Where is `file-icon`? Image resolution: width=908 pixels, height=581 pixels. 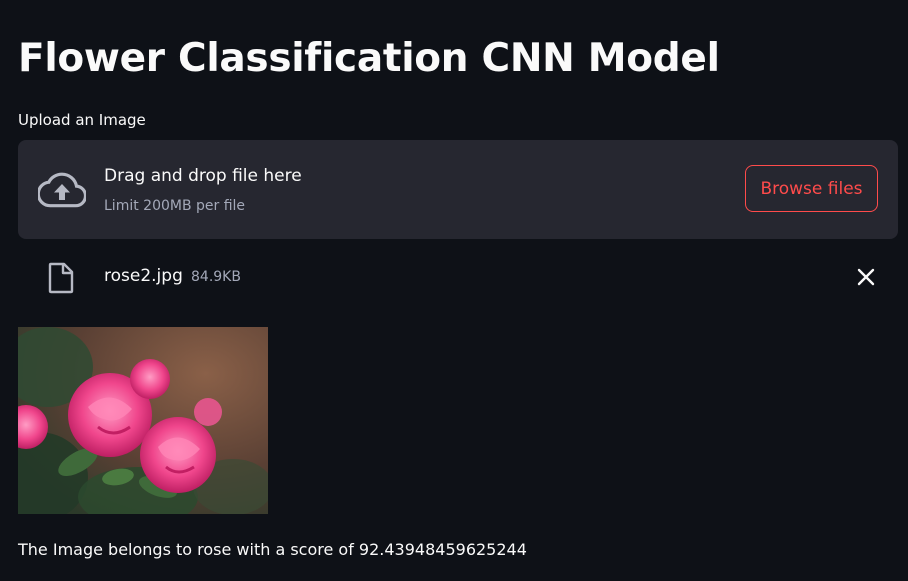 file-icon is located at coordinates (61, 278).